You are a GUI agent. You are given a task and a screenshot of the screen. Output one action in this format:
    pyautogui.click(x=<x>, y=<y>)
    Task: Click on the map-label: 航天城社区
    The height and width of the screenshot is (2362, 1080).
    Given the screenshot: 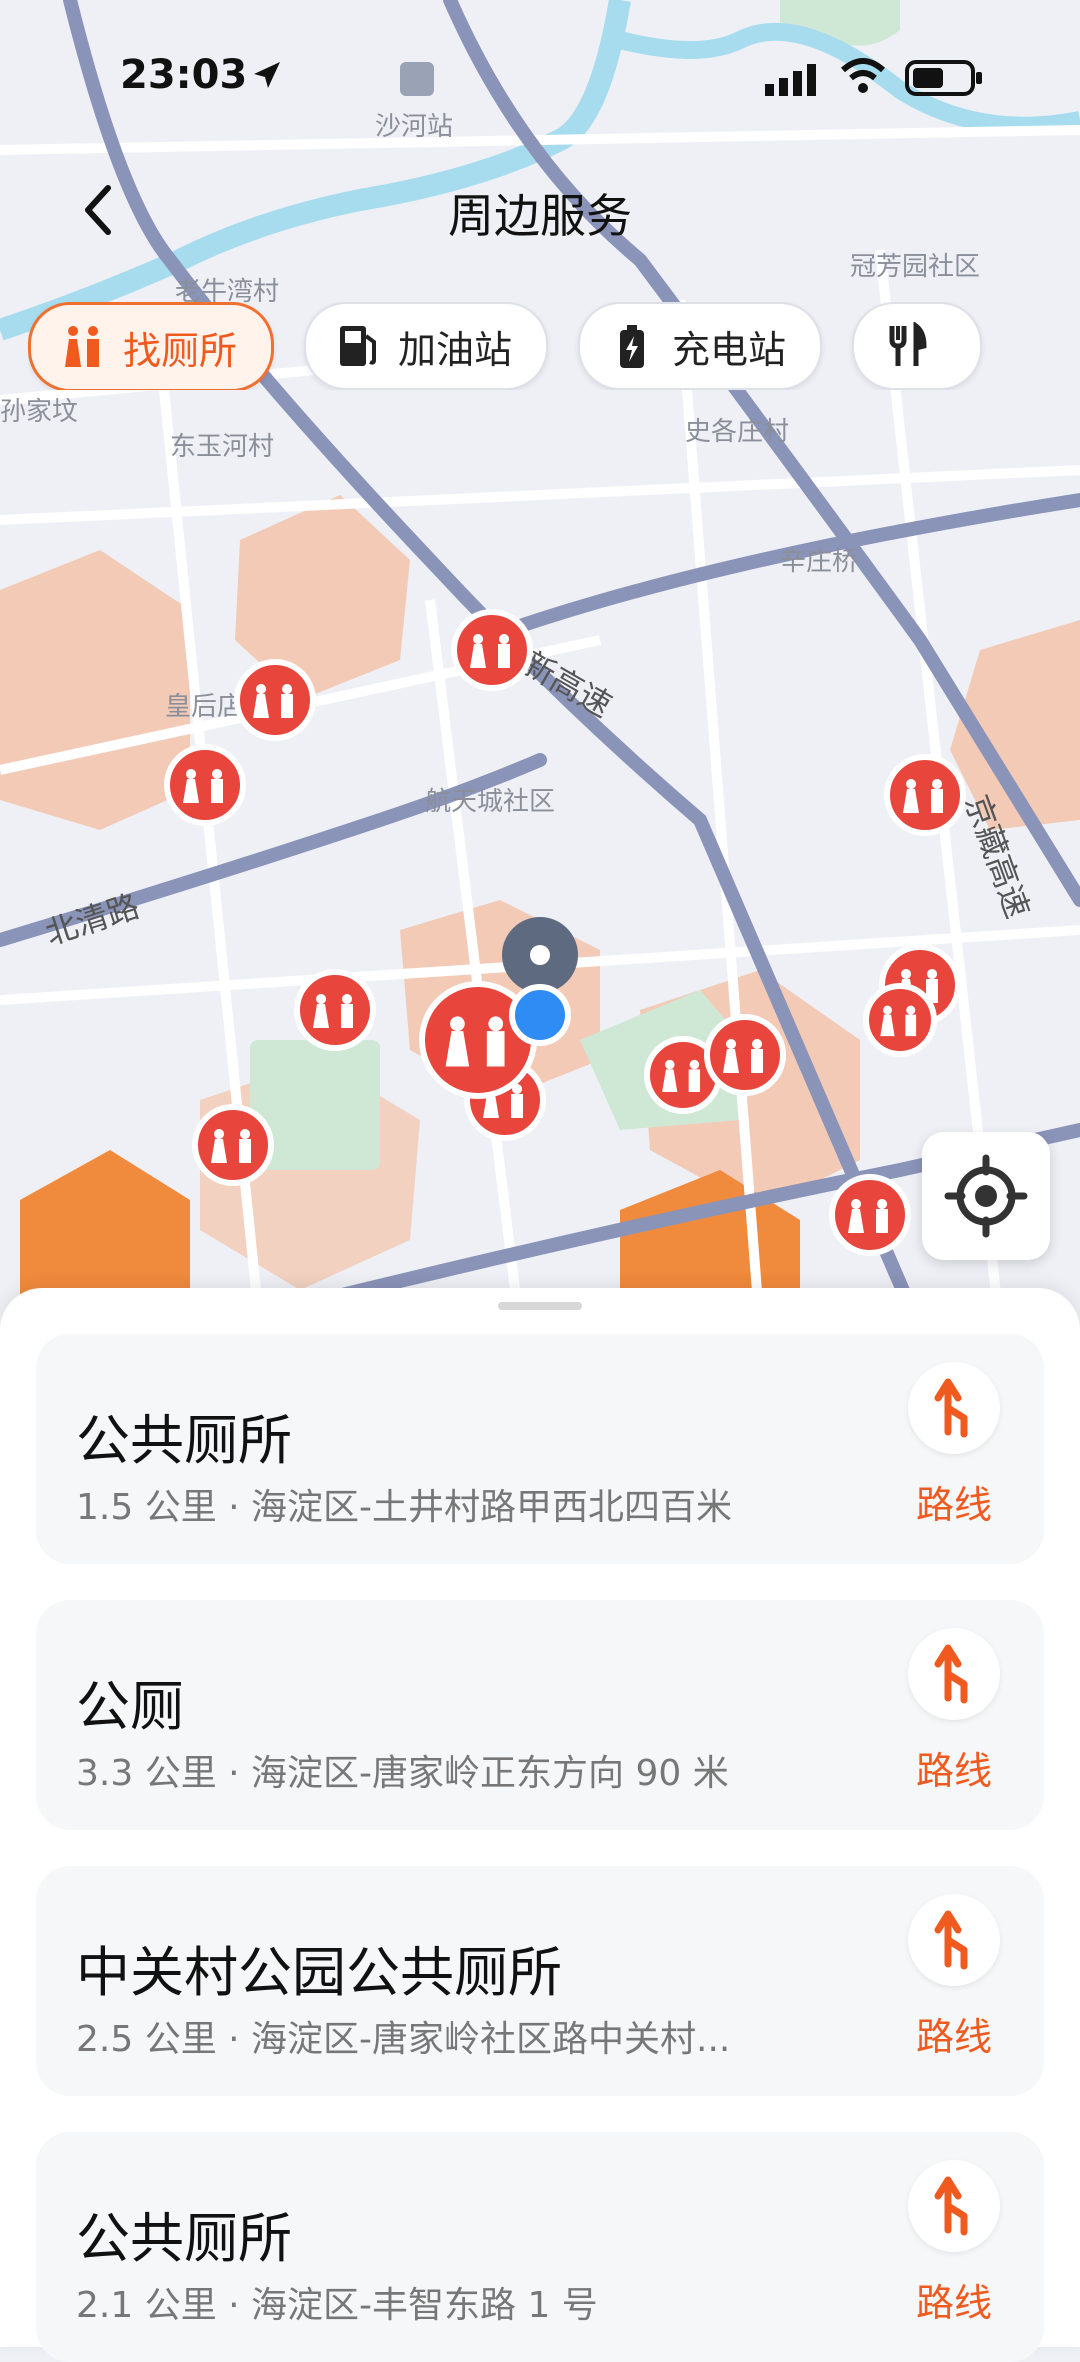 What is the action you would take?
    pyautogui.click(x=490, y=801)
    